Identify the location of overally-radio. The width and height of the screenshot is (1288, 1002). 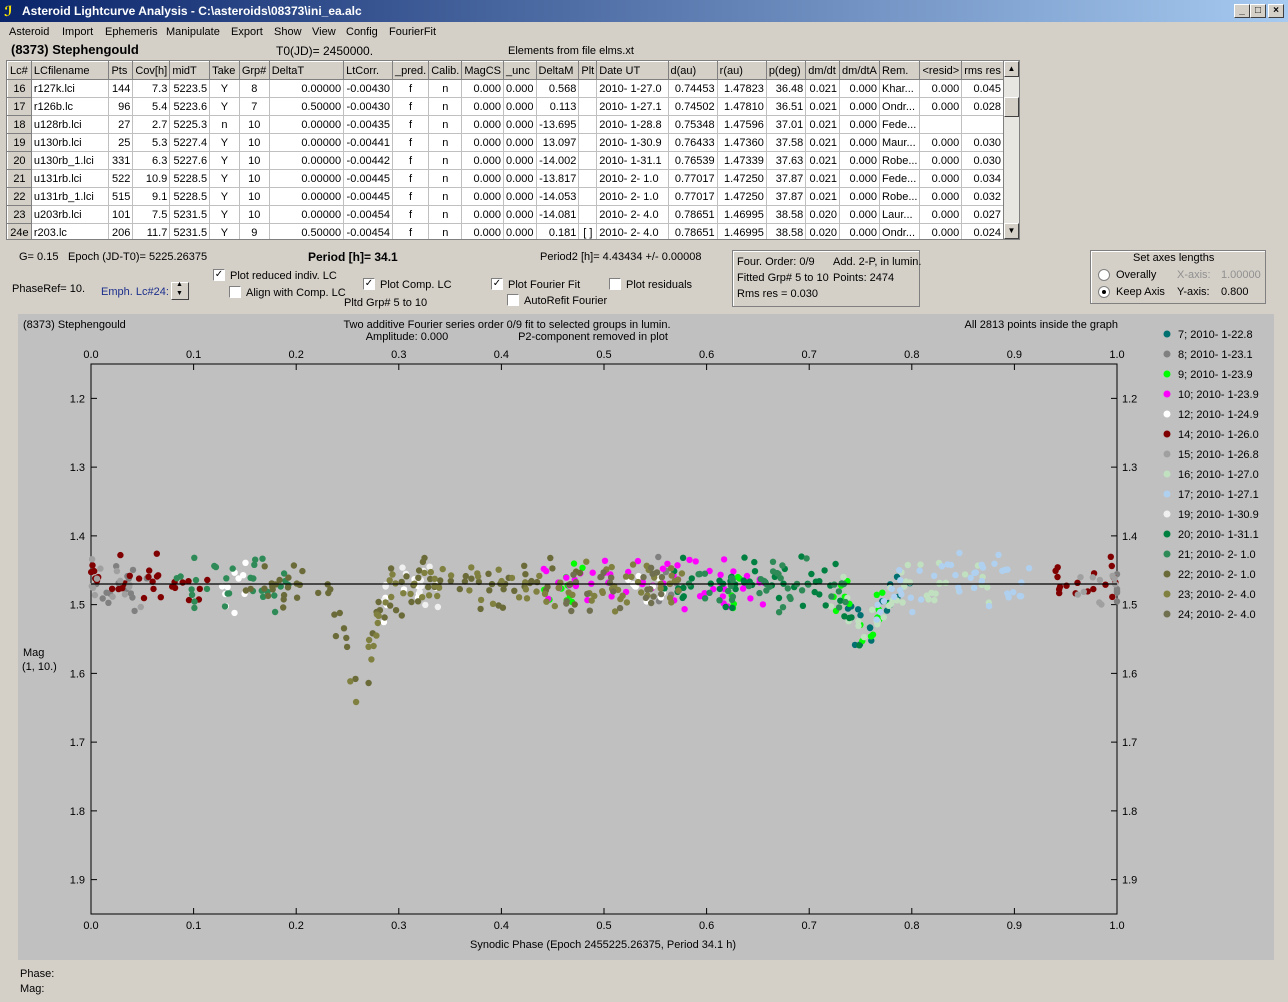
(1104, 275).